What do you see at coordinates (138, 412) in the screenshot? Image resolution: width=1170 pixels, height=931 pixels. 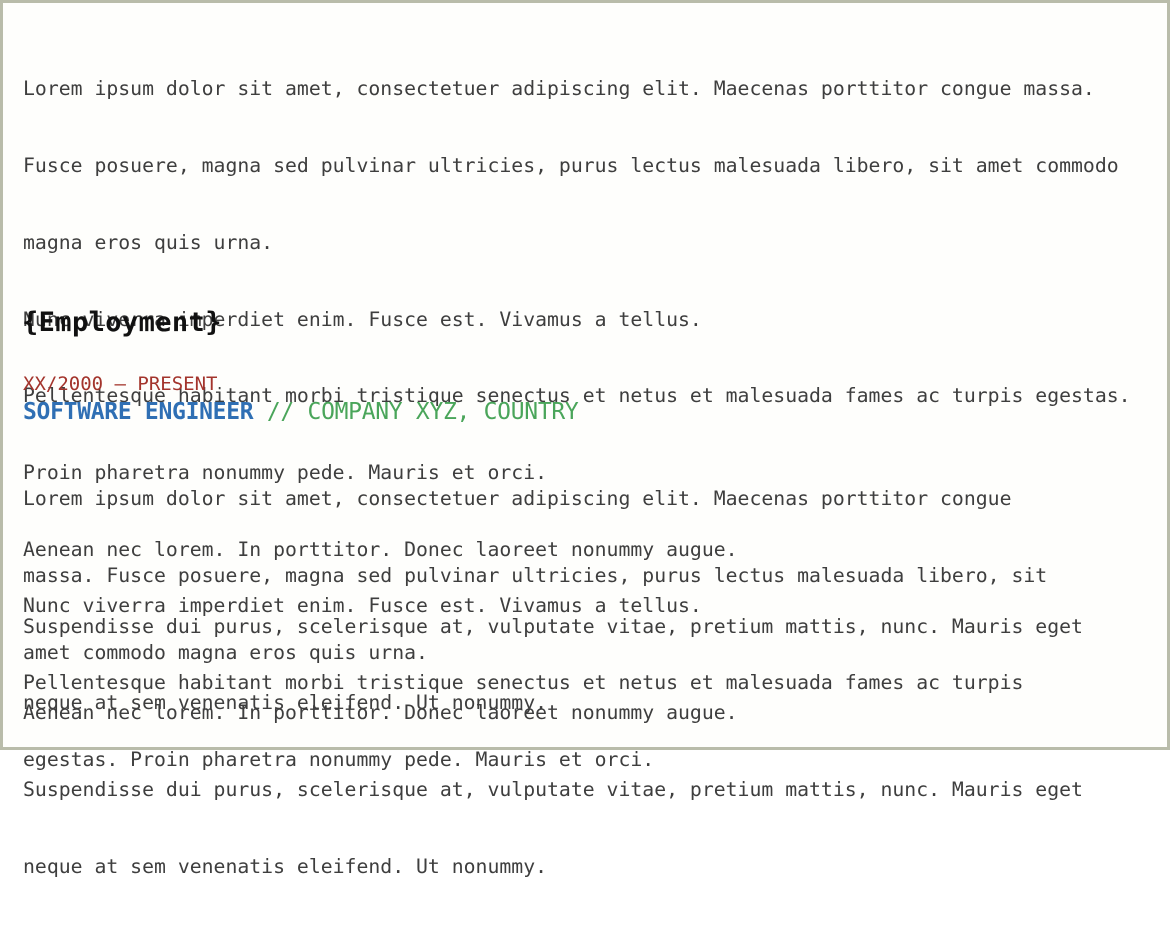 I see `job-title: SOFTWARE ENGINEER` at bounding box center [138, 412].